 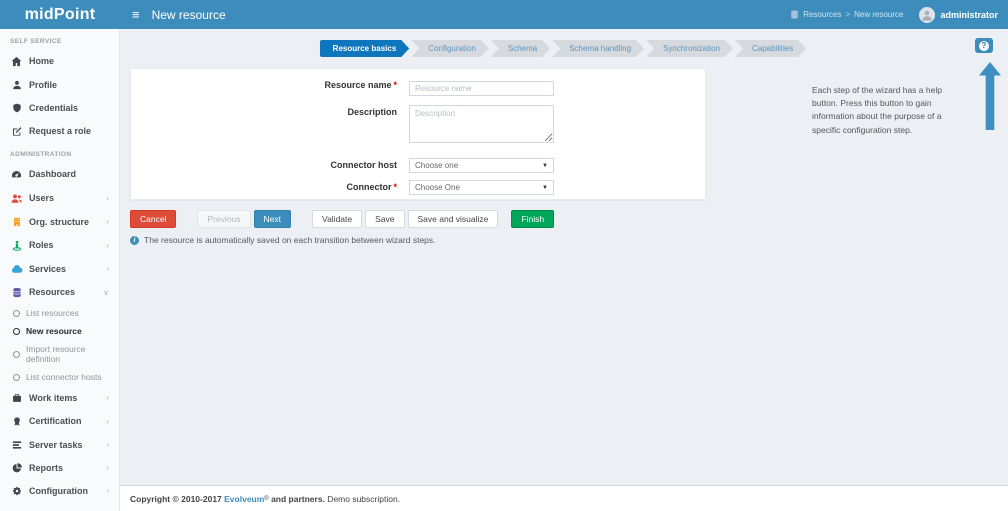 What do you see at coordinates (59, 444) in the screenshot?
I see `sidebar-item-server-tasks: Server tasks ‹` at bounding box center [59, 444].